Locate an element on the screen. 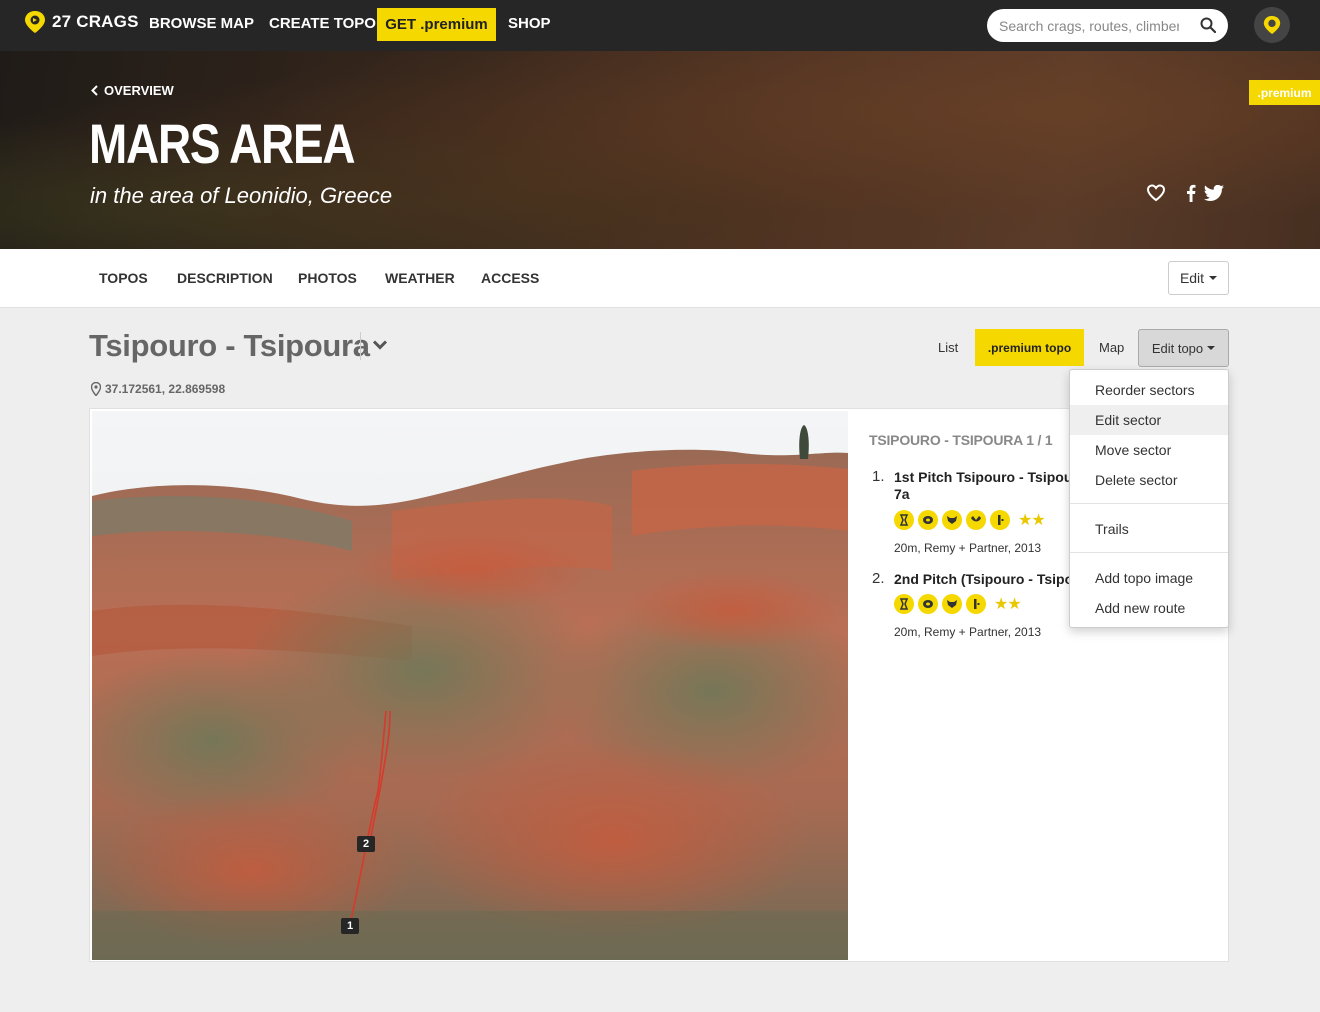 The width and height of the screenshot is (1320, 1012). route-grade: 7a is located at coordinates (902, 494).